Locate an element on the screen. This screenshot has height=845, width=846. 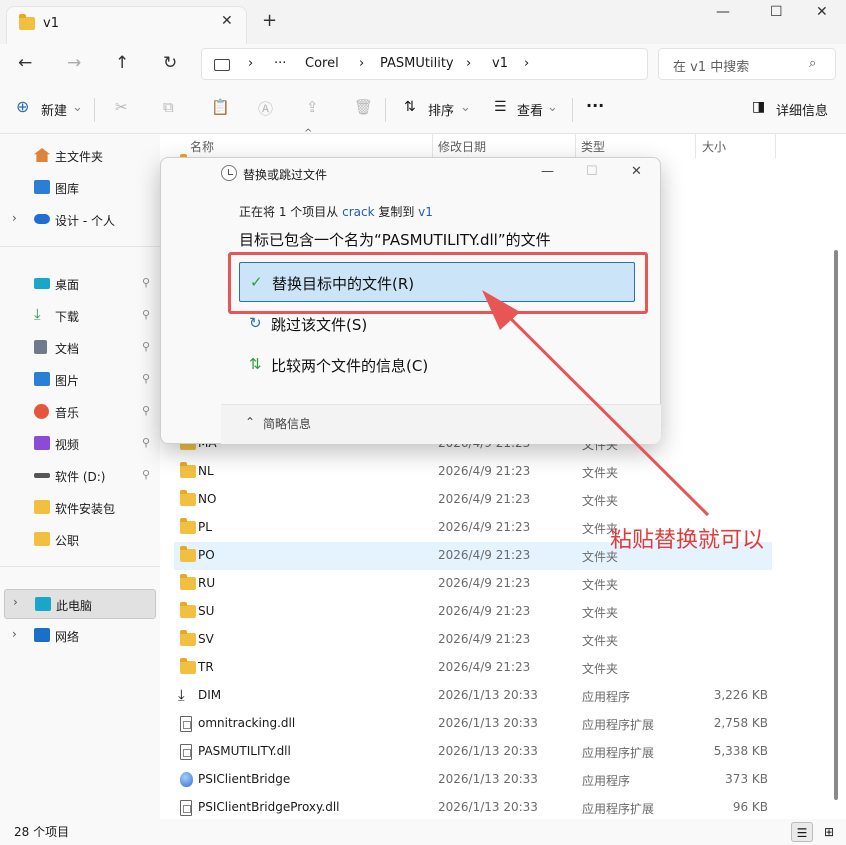
view-button: 查看 is located at coordinates (530, 109).